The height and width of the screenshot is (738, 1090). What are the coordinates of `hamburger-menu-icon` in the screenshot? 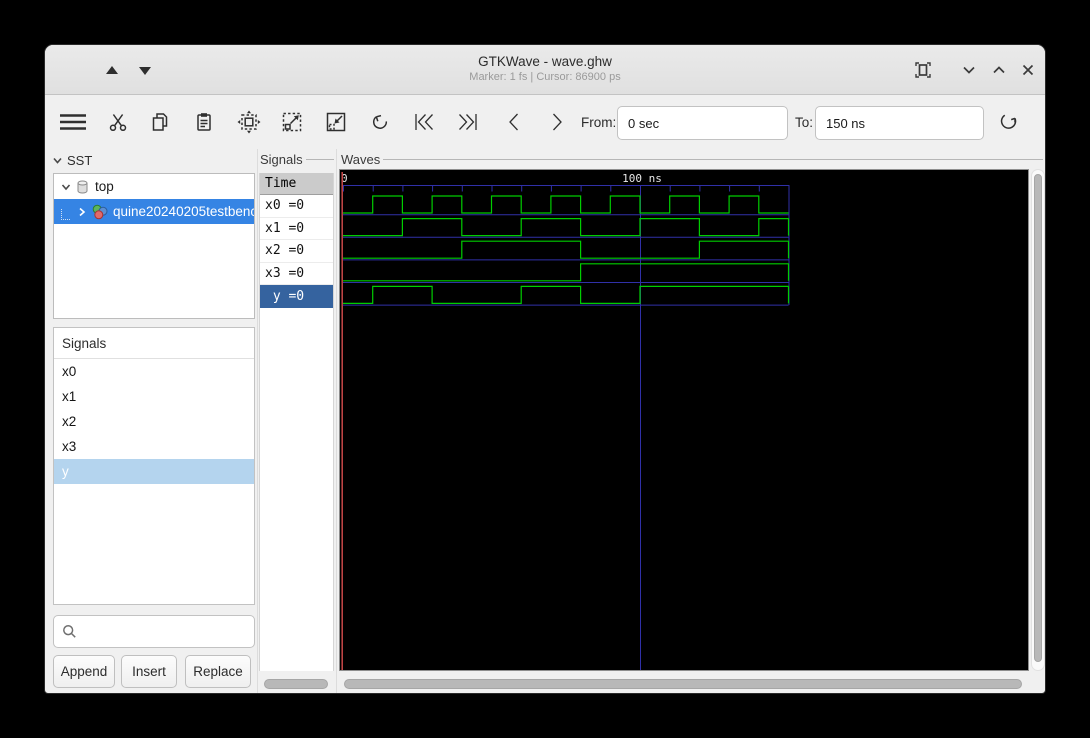 It's located at (73, 122).